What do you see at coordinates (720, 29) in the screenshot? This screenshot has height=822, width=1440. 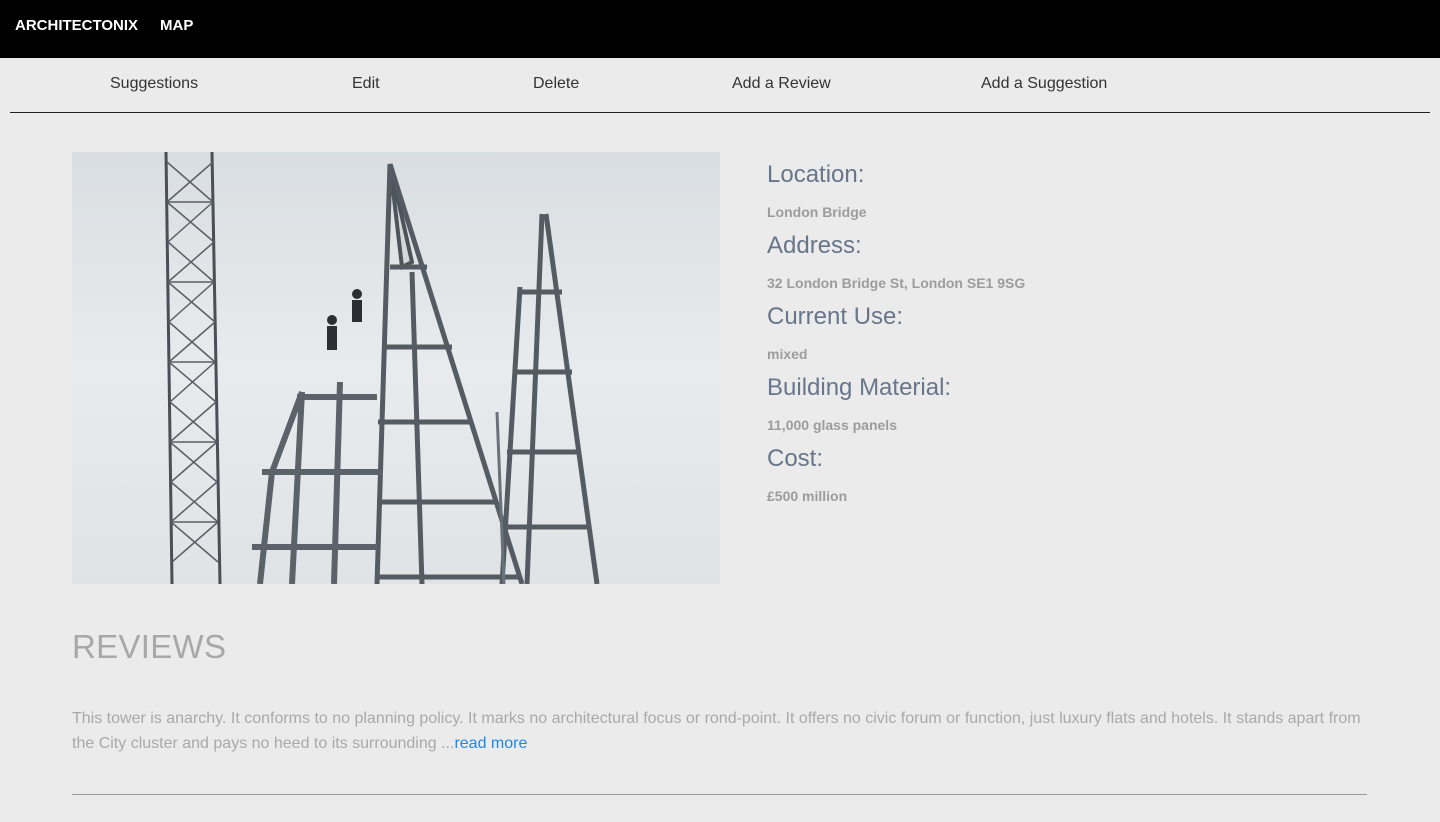 I see `top-navbar: ARCHITECTONIX MAP` at bounding box center [720, 29].